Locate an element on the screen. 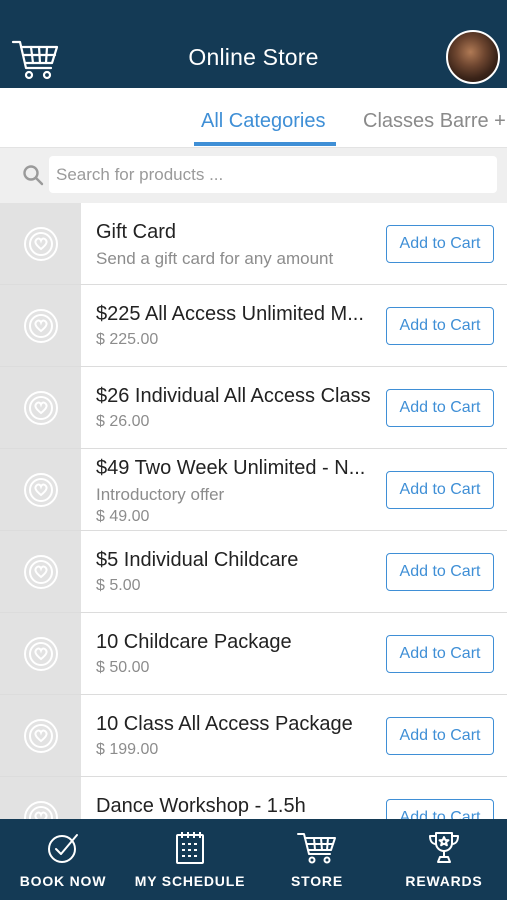  list-item: Dance Workshop - 1.5h Add to Cart is located at coordinates (253, 798).